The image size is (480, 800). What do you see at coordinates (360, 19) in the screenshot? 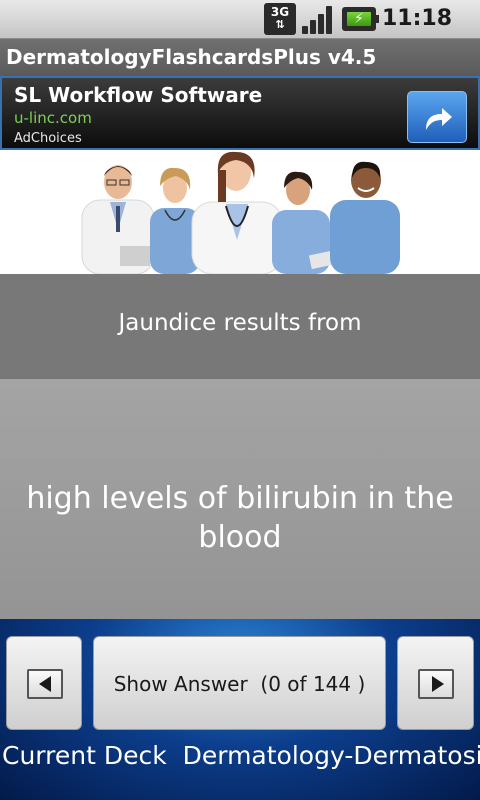
I see `battery-charging-icon: ⚡` at bounding box center [360, 19].